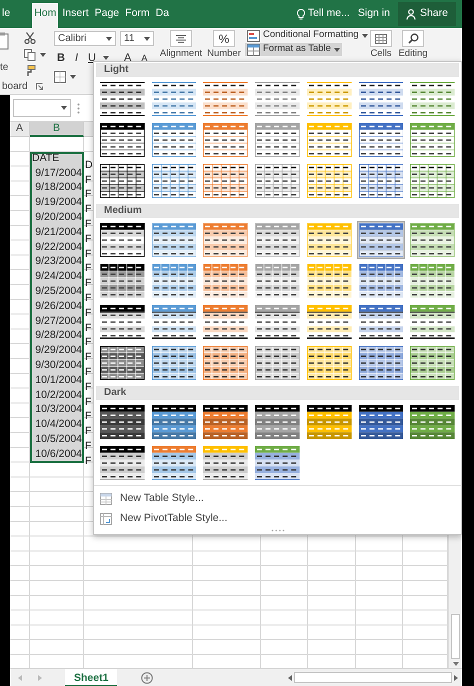  What do you see at coordinates (147, 678) in the screenshot?
I see `add-sheet-icon` at bounding box center [147, 678].